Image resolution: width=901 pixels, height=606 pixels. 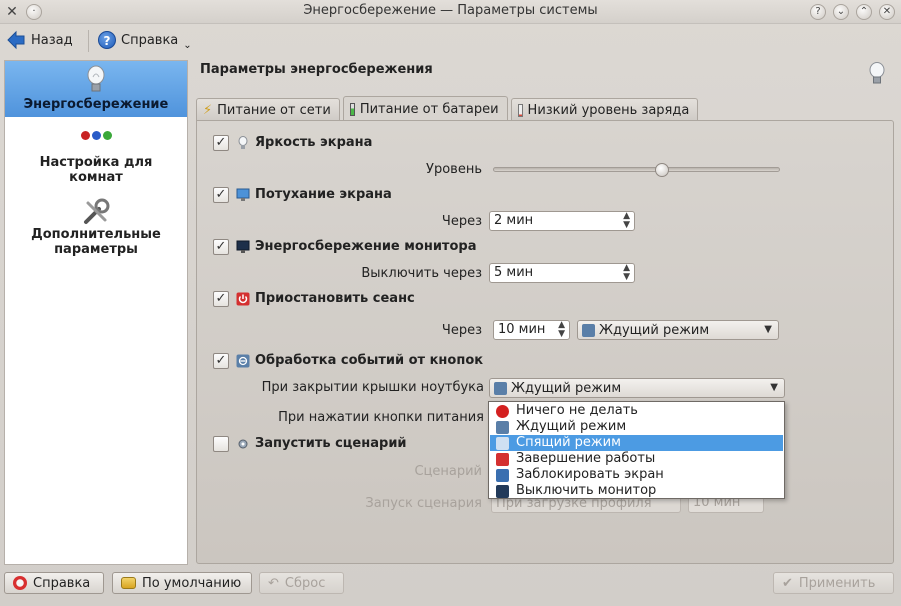 I want to click on dim-after-label: Через, so click(x=461, y=221).